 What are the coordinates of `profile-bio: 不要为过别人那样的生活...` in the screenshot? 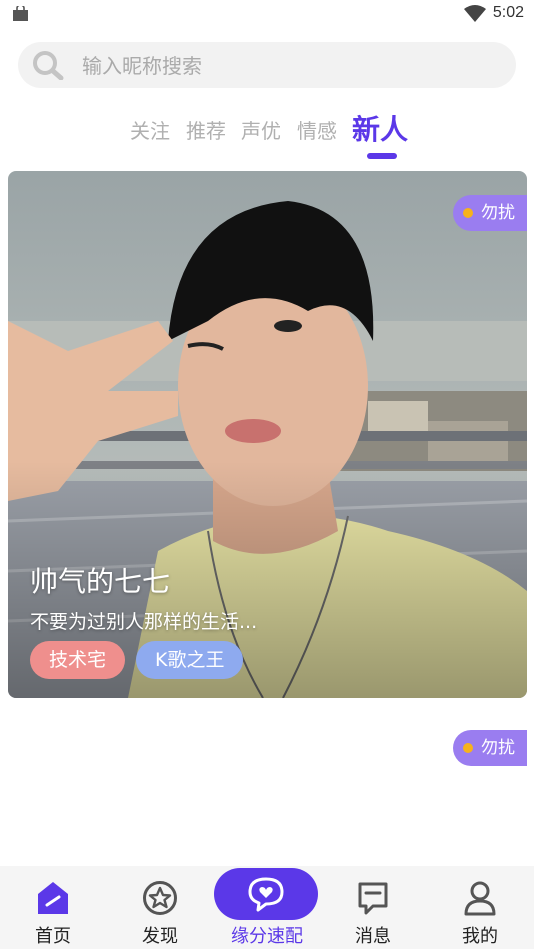 It's located at (144, 622).